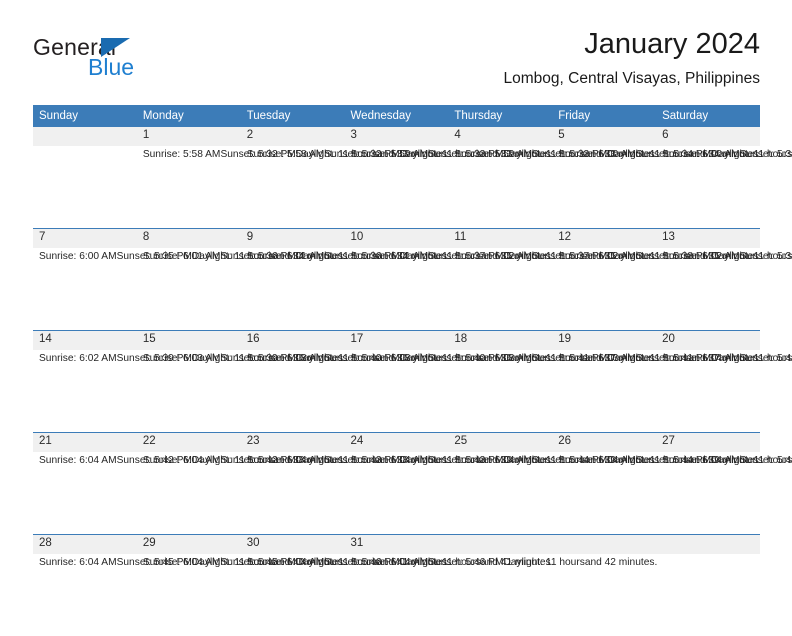 The image size is (792, 636). Describe the element at coordinates (396, 544) in the screenshot. I see `day-number-cell: 31` at that location.